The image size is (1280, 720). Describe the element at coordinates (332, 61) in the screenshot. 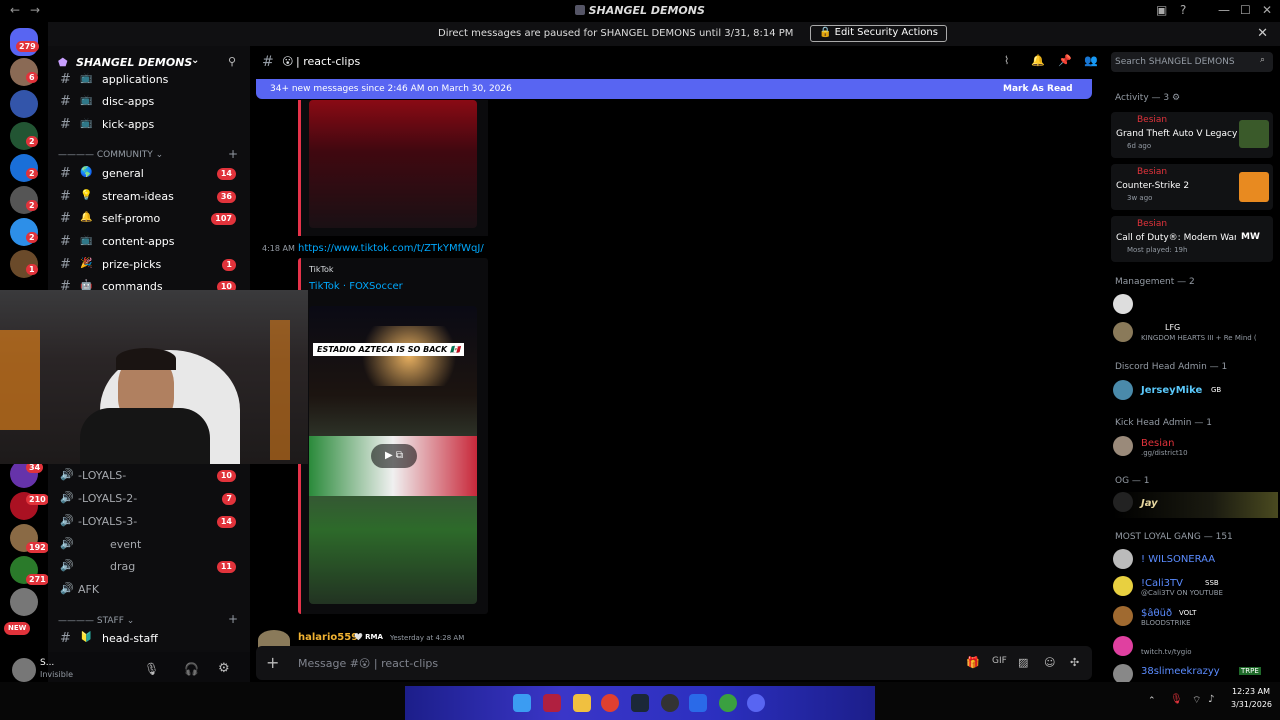

I see `channel-title-text: react-clips` at that location.